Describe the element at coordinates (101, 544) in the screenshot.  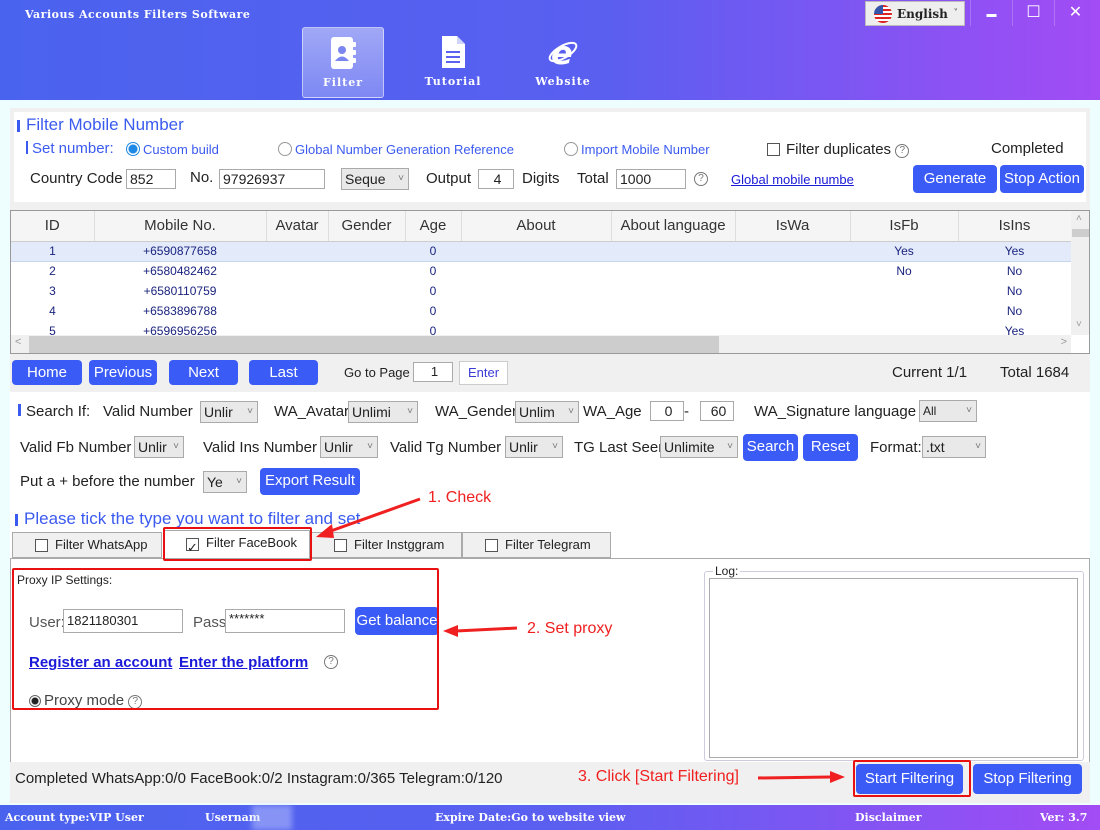
I see `tab-whatsapp-label: Filter WhatsApp` at that location.